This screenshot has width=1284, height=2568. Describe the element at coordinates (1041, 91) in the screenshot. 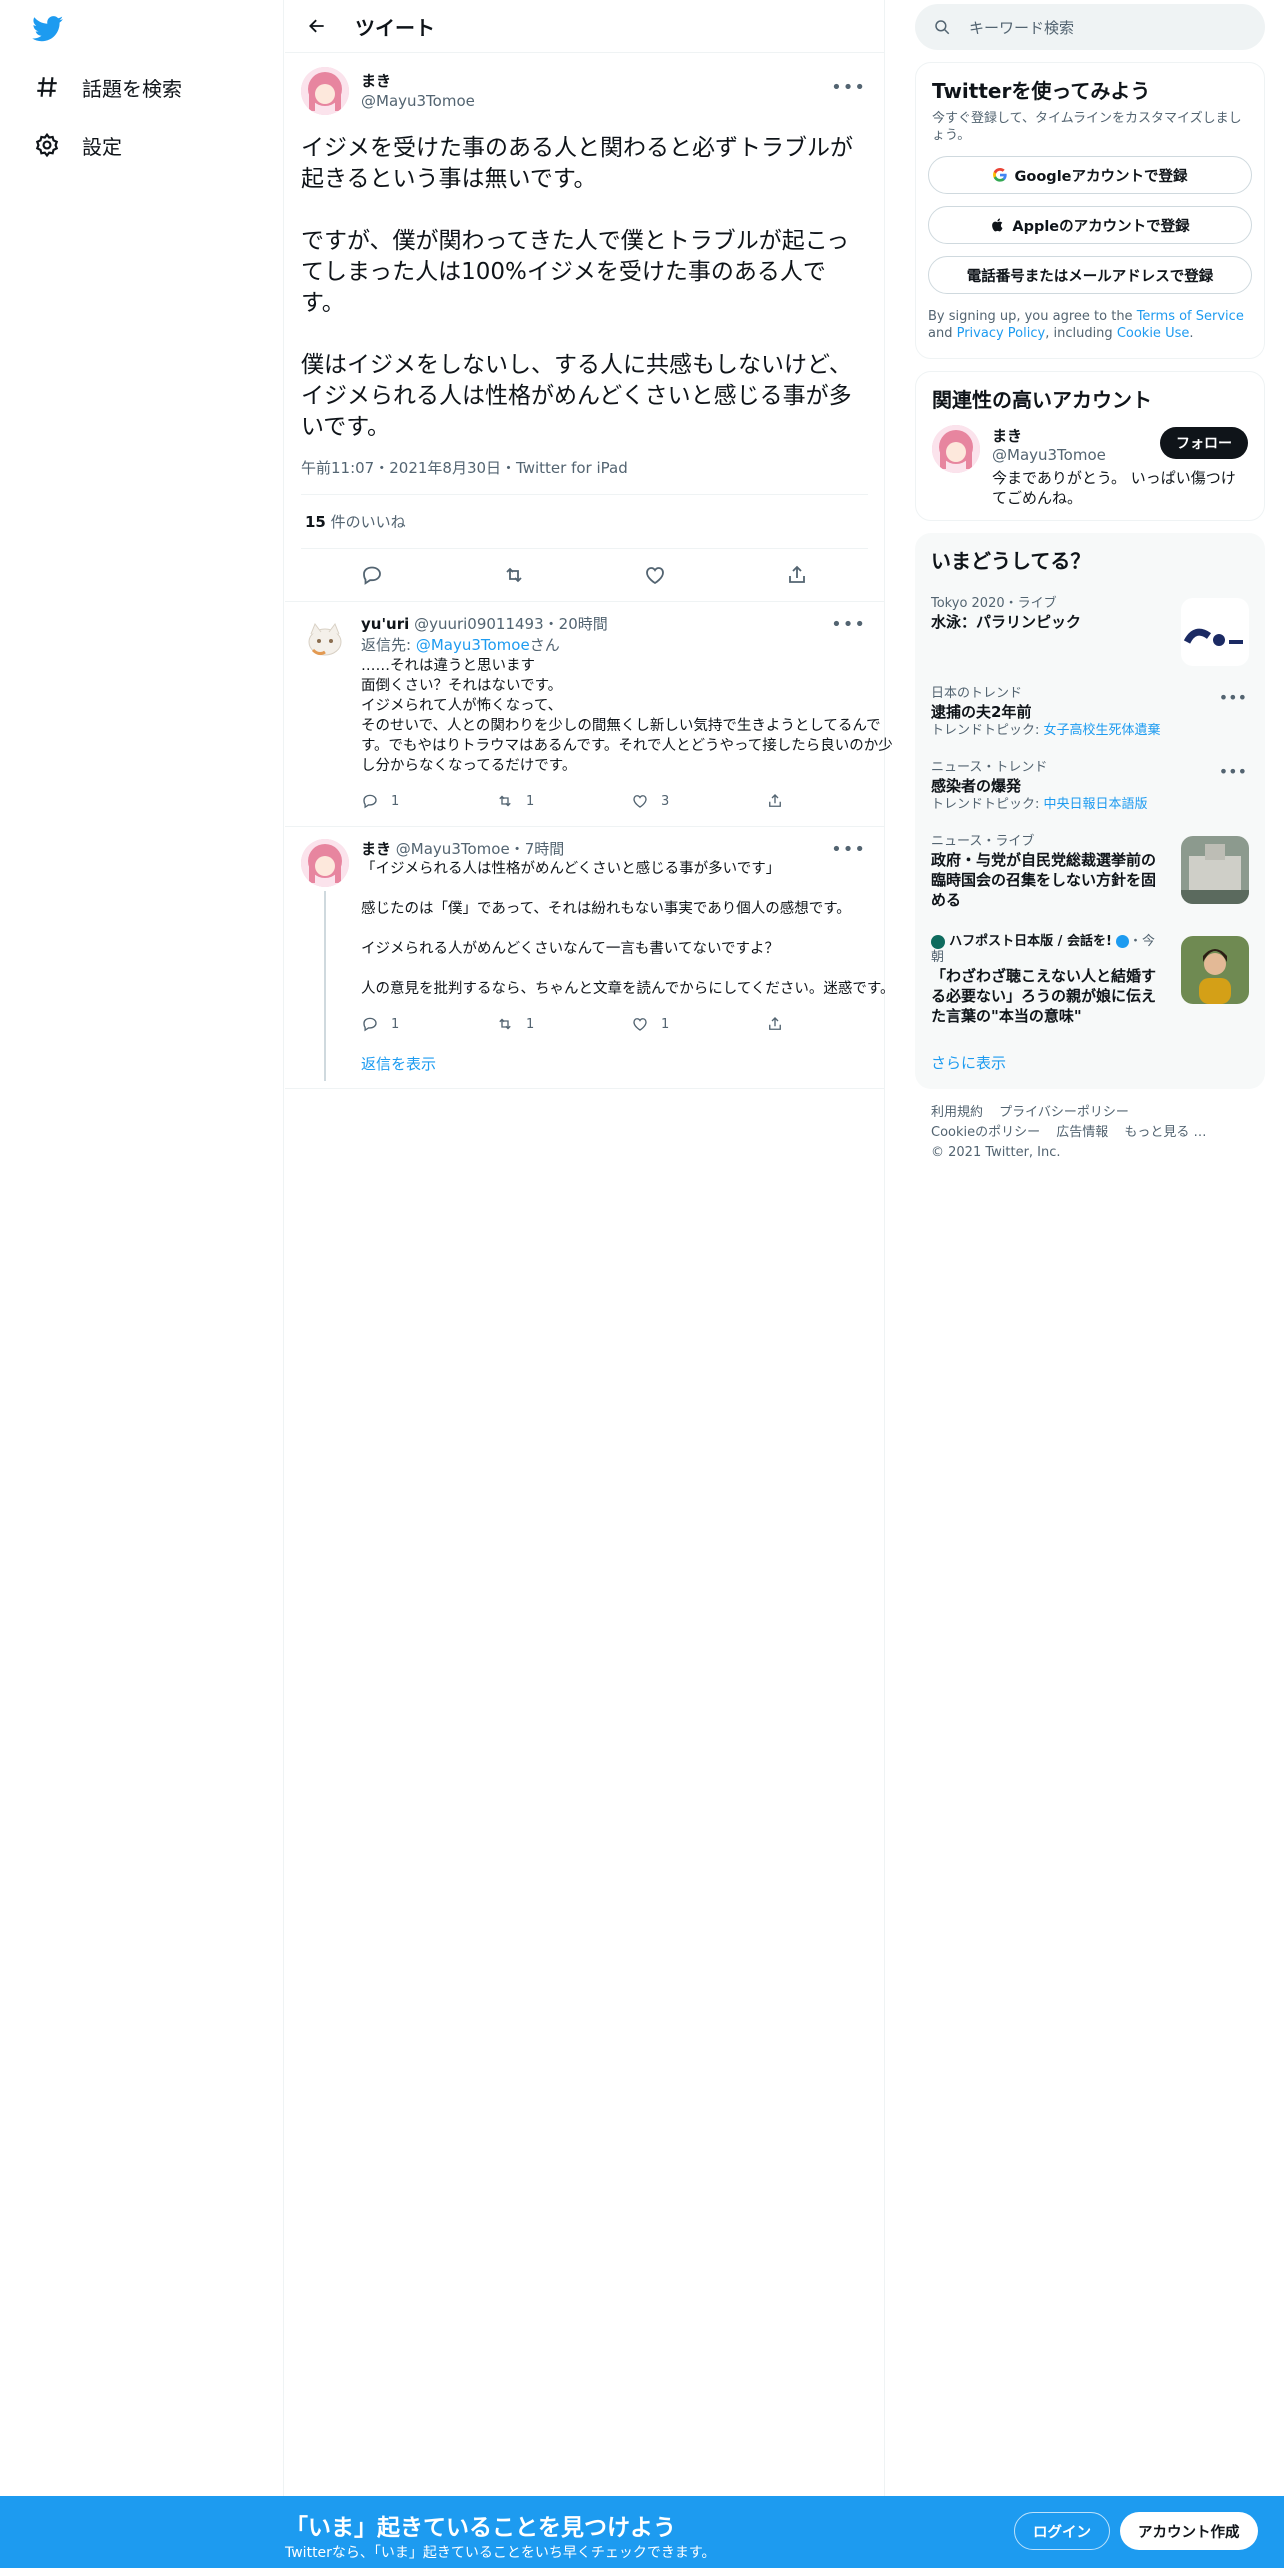

I see `signup-title: Twitterを使ってみよう` at that location.